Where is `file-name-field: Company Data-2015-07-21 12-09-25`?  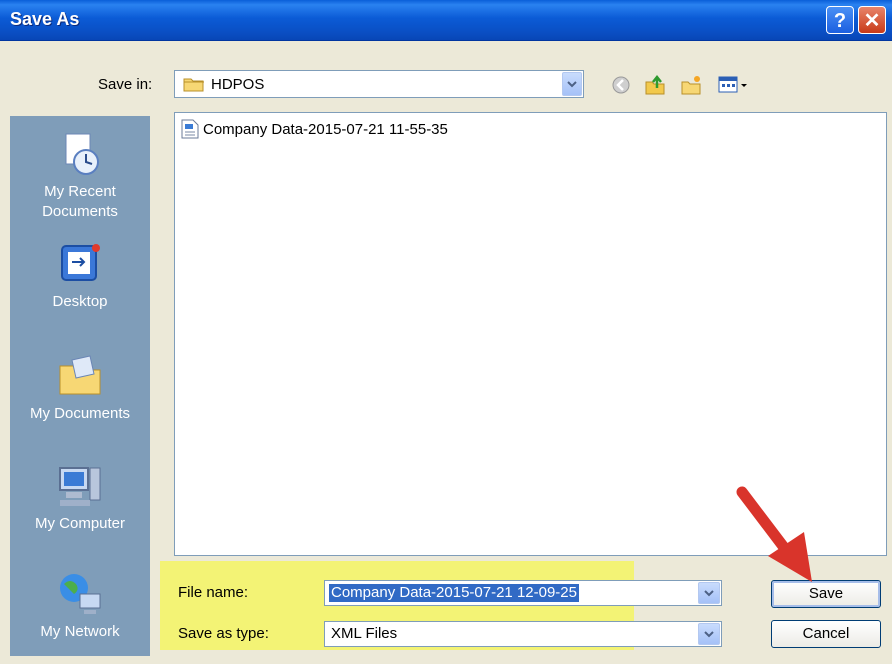 file-name-field: Company Data-2015-07-21 12-09-25 is located at coordinates (523, 593).